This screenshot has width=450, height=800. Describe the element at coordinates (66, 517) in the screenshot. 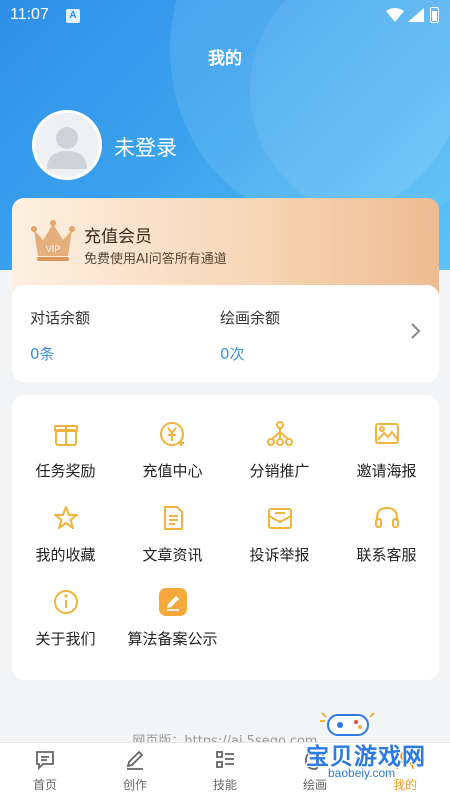

I see `star-icon` at that location.